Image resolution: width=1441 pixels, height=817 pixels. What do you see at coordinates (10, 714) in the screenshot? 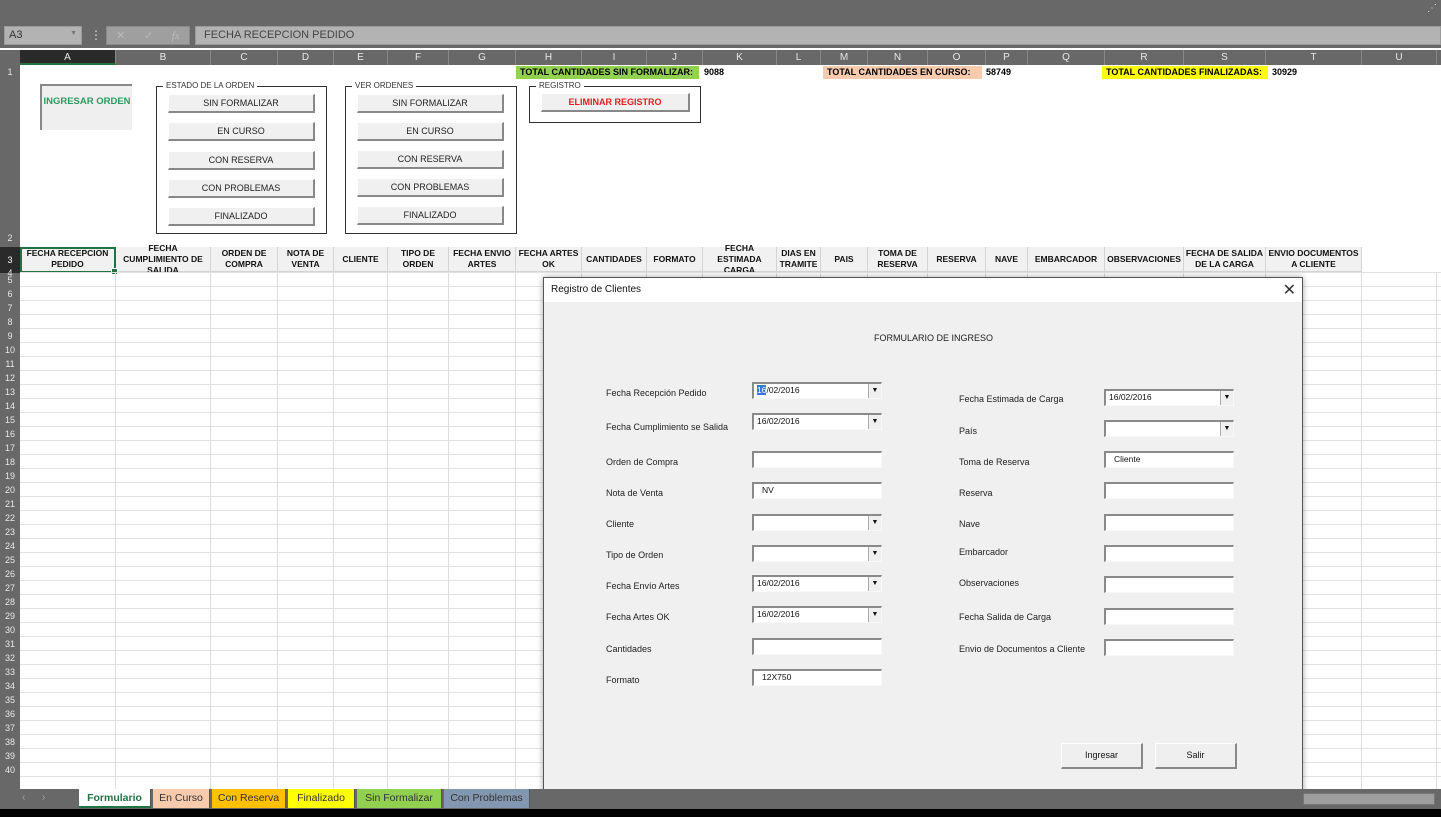
I see `row-header-36: 36` at bounding box center [10, 714].